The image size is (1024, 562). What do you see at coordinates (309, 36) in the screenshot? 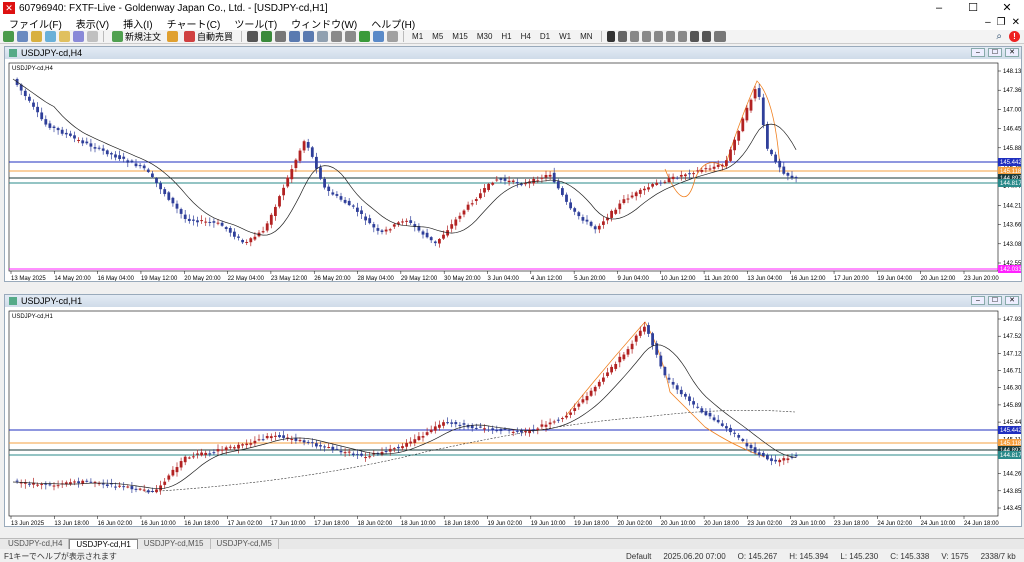
I see `zoom-out-icon` at bounding box center [309, 36].